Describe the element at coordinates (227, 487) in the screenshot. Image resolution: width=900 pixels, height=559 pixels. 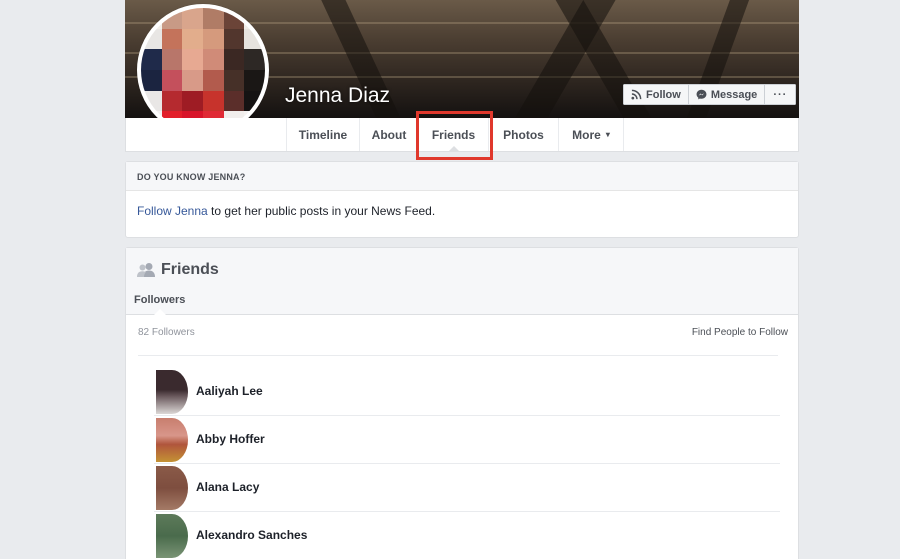
I see `follower-name: Alana Lacy` at that location.